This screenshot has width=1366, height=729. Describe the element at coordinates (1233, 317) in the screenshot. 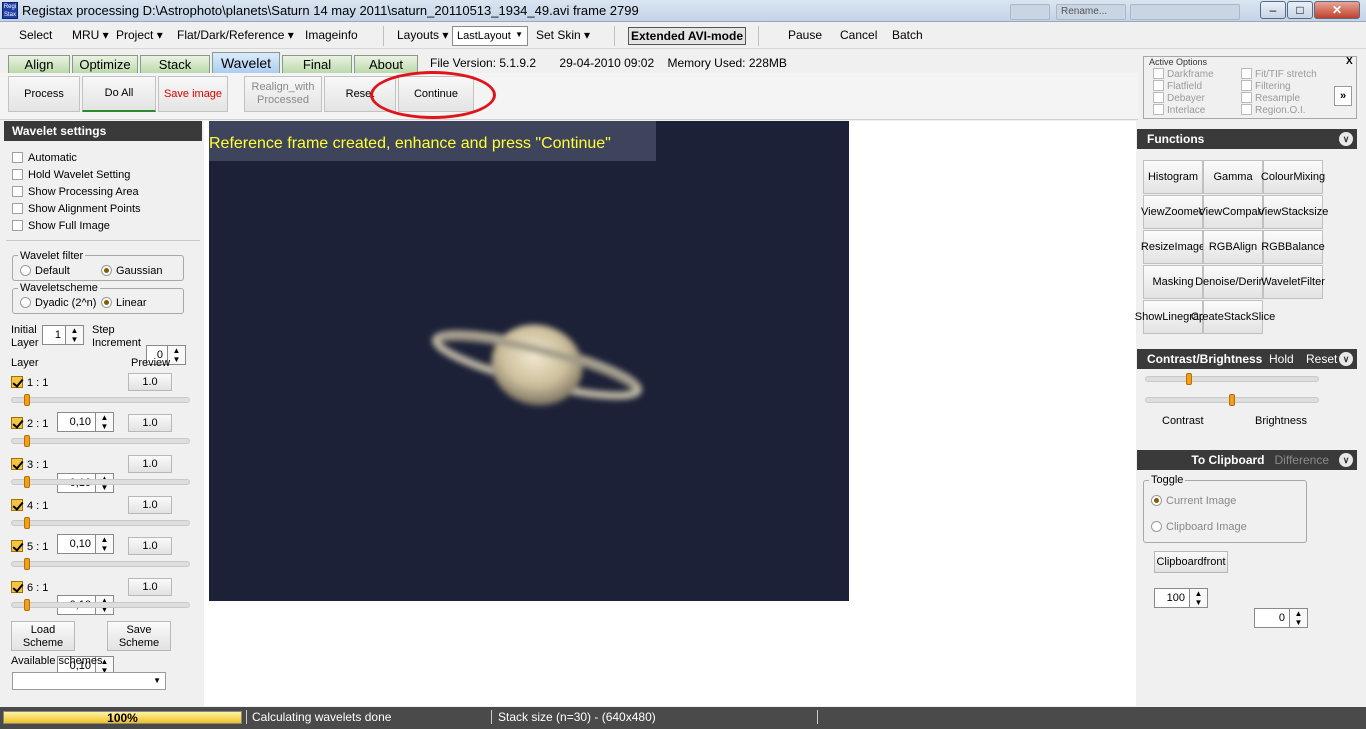

I see `function-button-create-stackslice: Create StackSlice` at that location.